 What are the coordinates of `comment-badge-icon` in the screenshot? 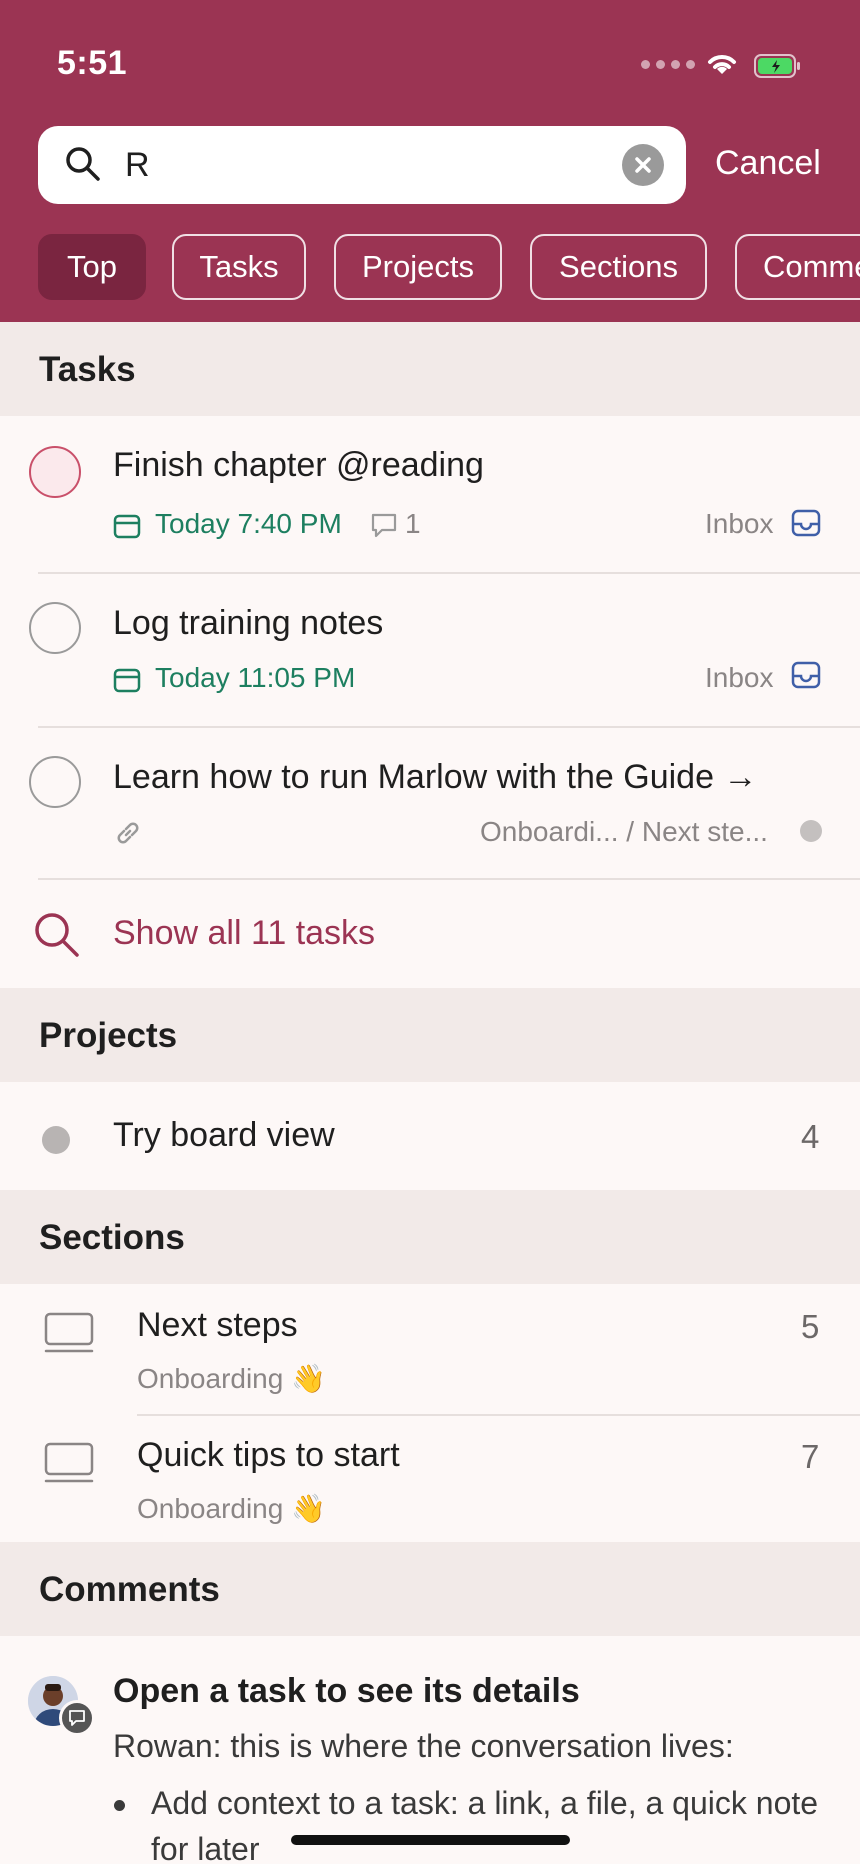 It's located at (77, 1718).